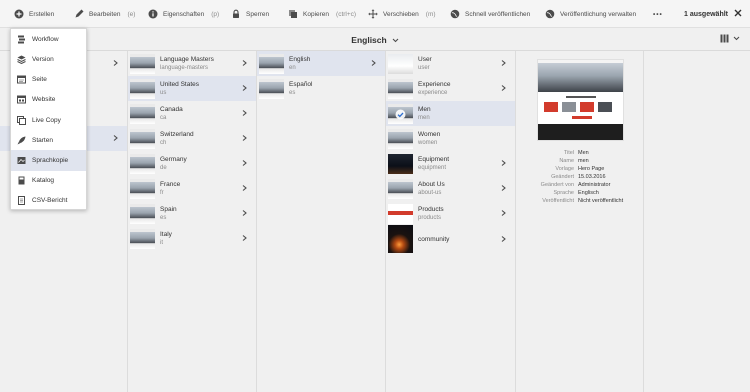 This screenshot has width=750, height=392. I want to click on menu-item-label: Sprachkopie, so click(50, 160).